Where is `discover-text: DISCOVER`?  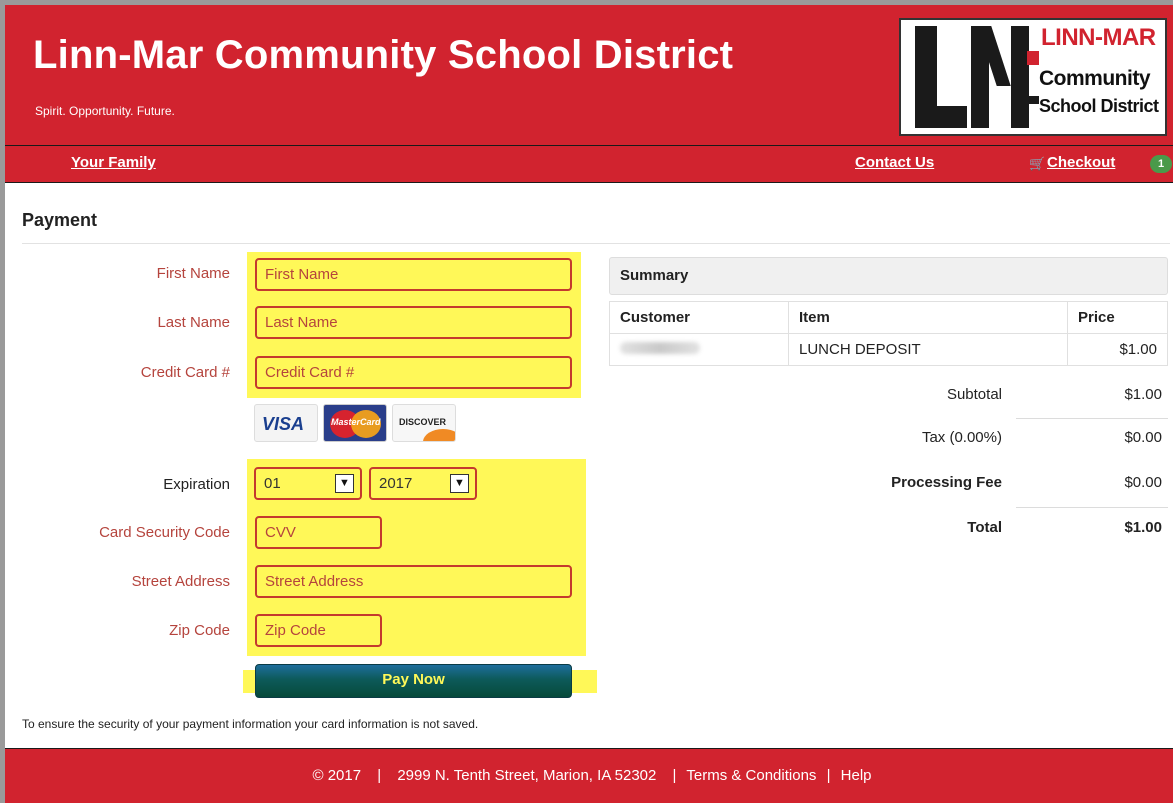 discover-text: DISCOVER is located at coordinates (423, 422).